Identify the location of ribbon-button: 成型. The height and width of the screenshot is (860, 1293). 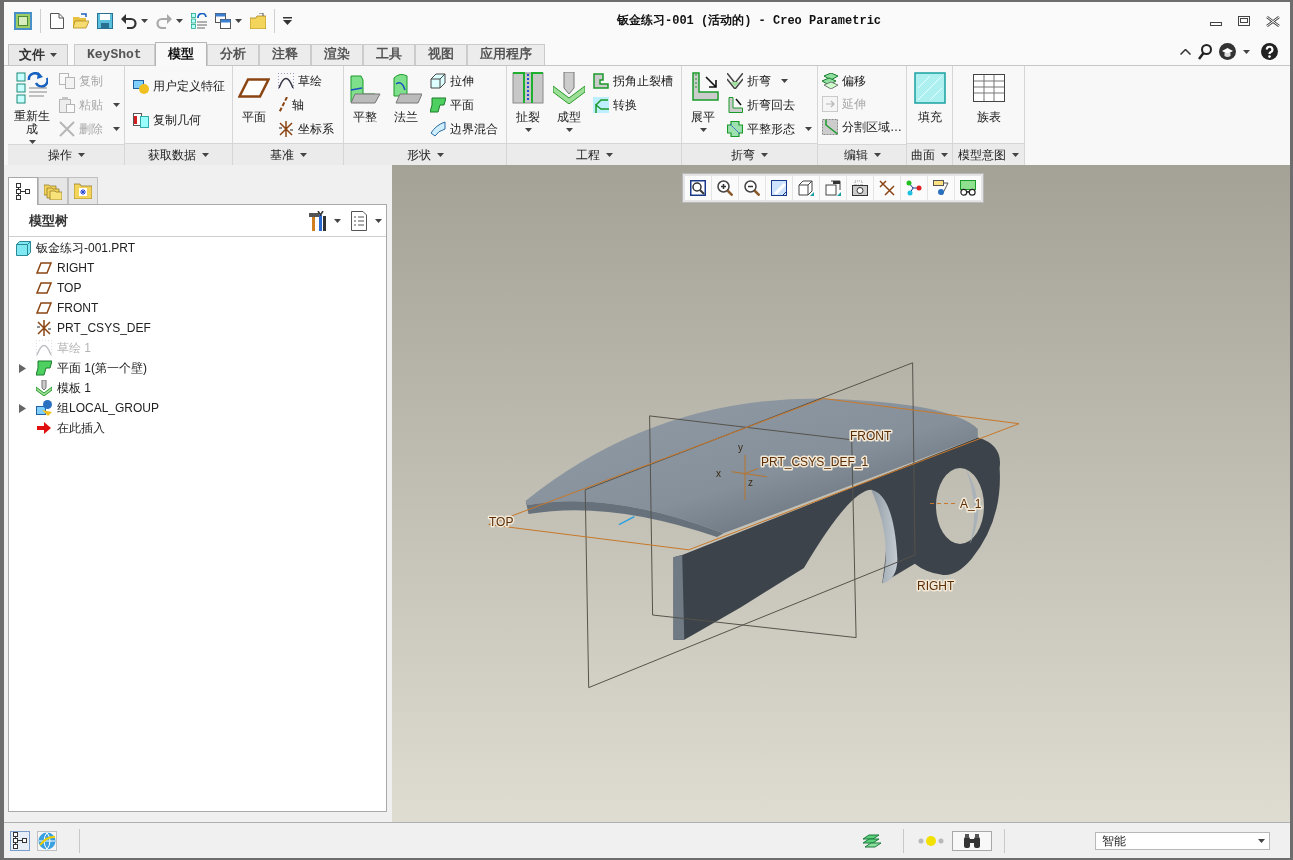
(569, 105).